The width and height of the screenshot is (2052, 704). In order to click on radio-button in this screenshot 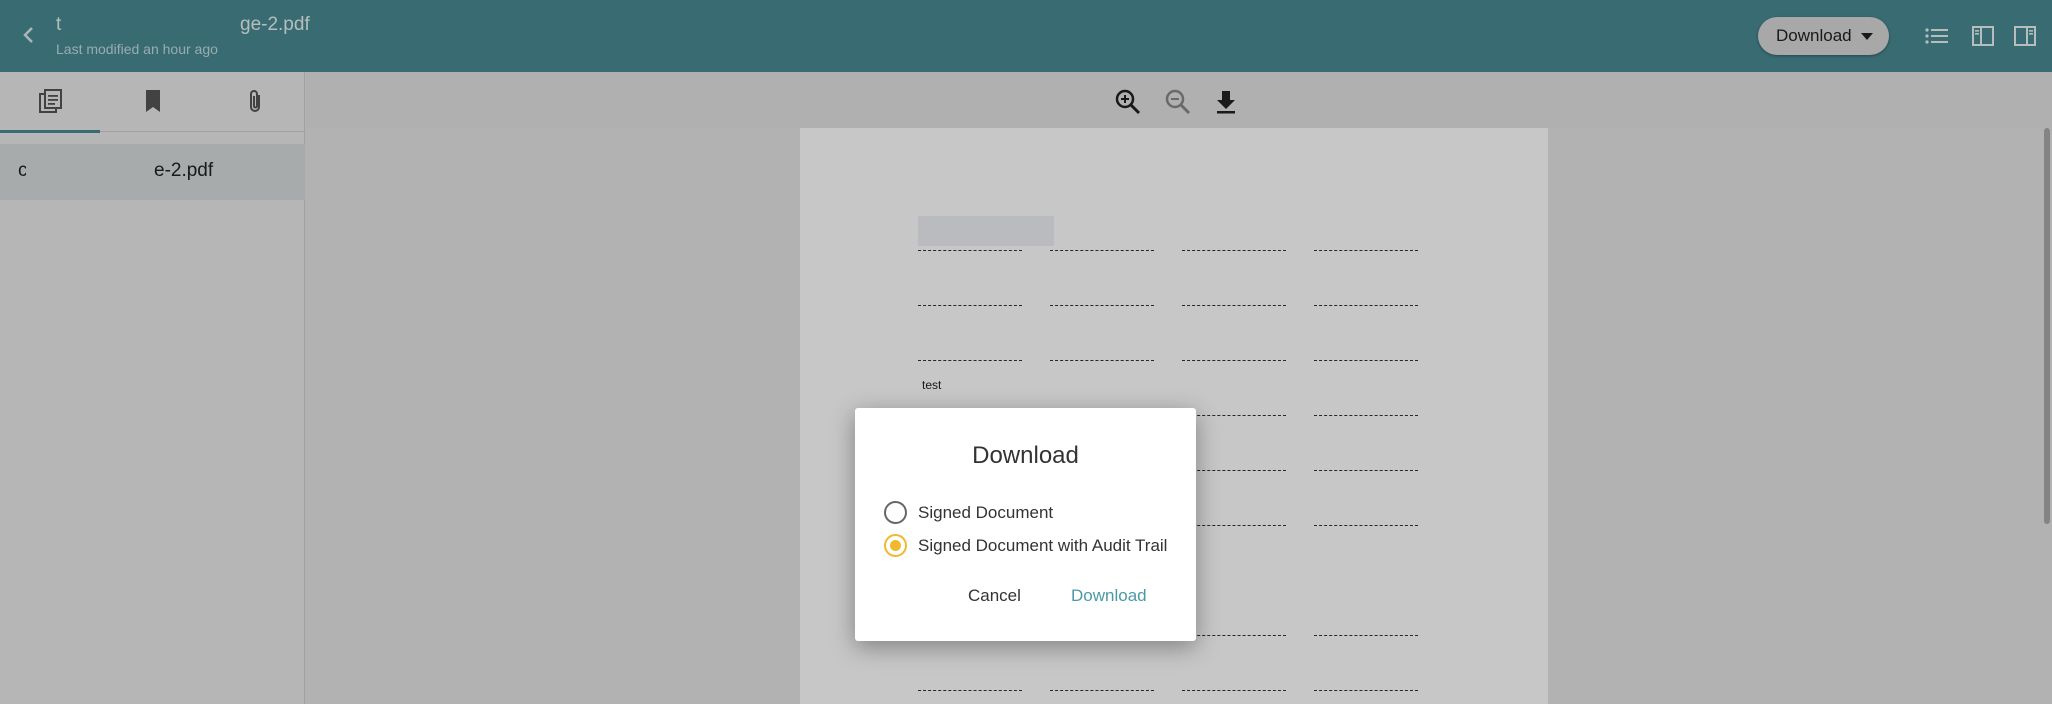, I will do `click(895, 512)`.